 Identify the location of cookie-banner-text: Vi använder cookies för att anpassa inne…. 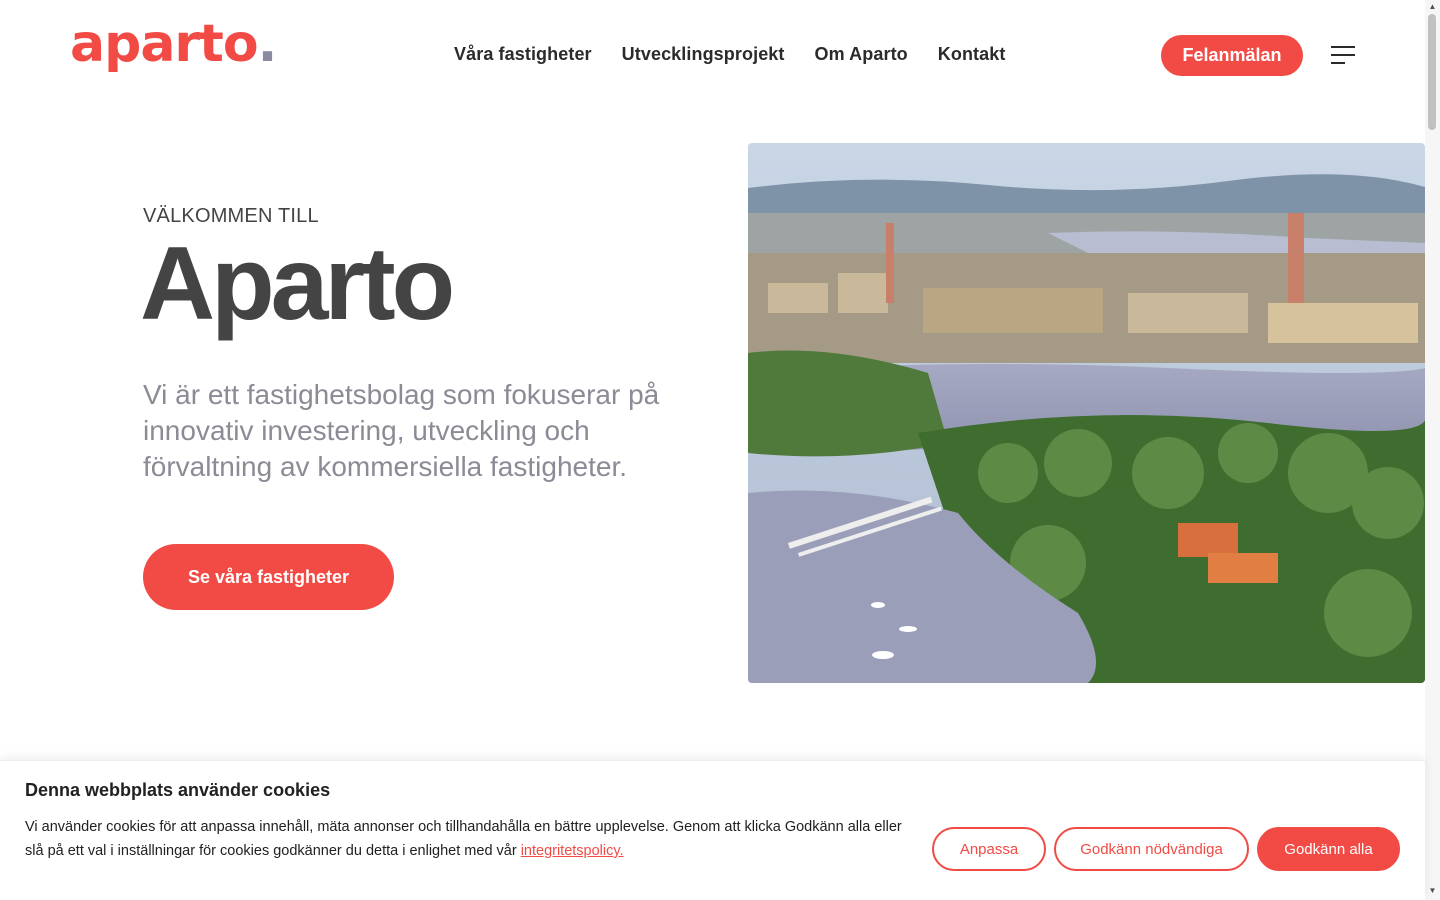
(470, 839).